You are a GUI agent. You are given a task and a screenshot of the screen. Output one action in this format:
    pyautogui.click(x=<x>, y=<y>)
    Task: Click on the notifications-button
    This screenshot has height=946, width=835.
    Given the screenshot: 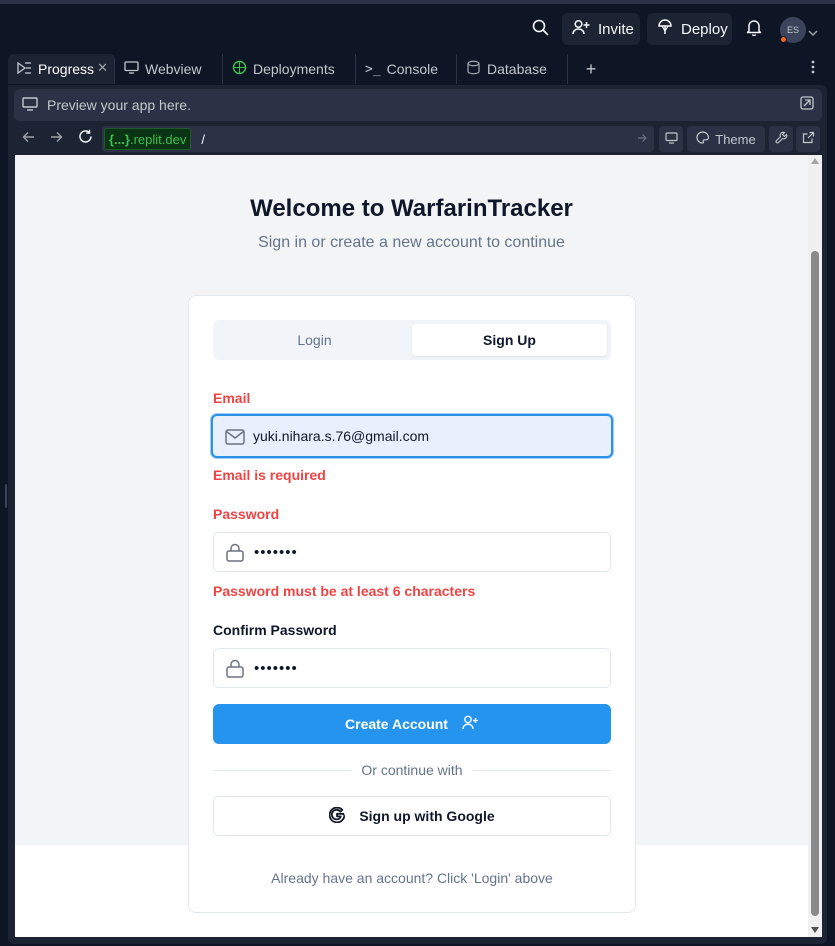 What is the action you would take?
    pyautogui.click(x=754, y=30)
    